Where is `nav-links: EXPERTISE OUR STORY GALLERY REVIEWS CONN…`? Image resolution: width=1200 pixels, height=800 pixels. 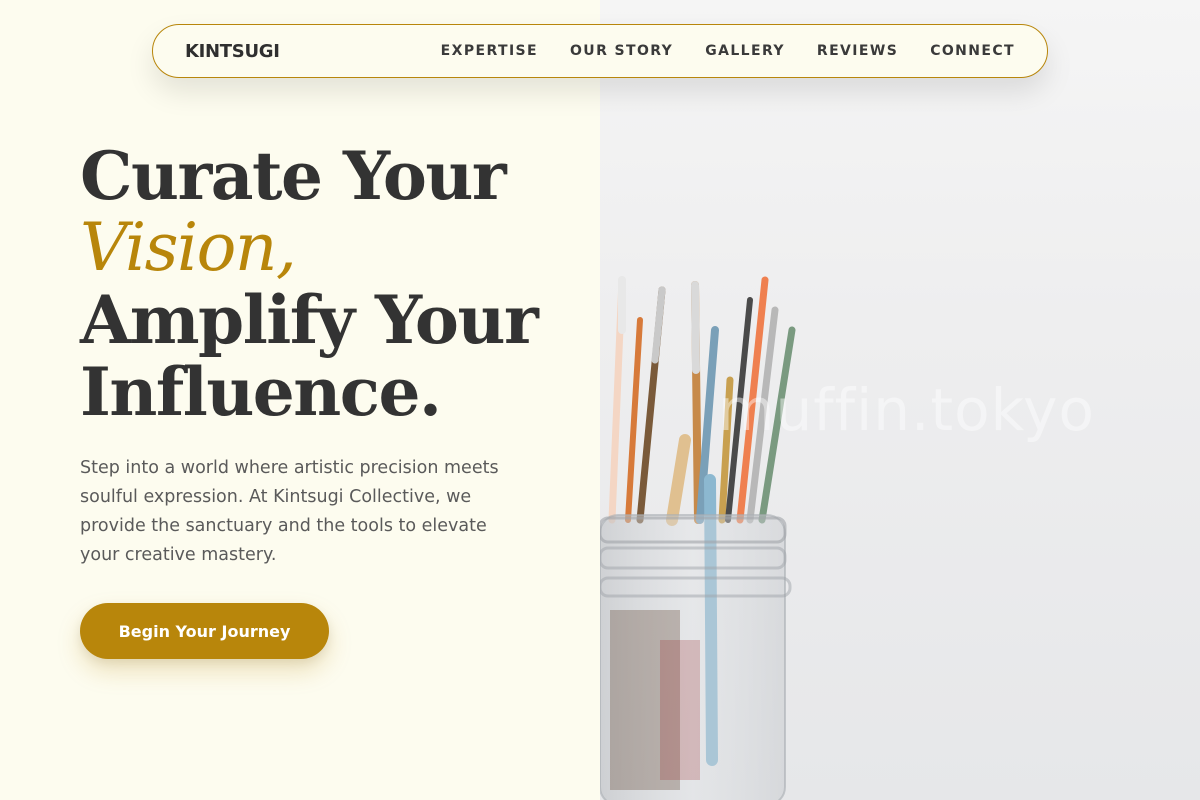
nav-links: EXPERTISE OUR STORY GALLERY REVIEWS CONN… is located at coordinates (728, 51).